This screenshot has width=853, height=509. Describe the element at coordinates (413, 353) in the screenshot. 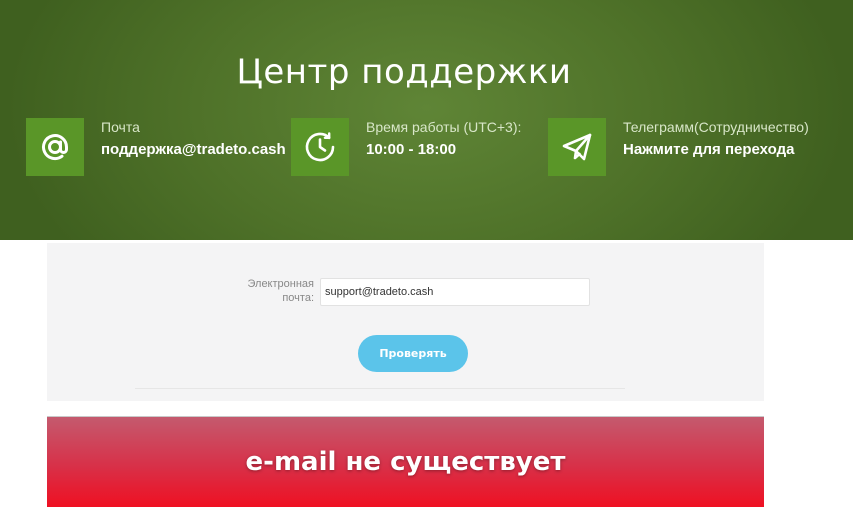

I see `check-button: Проверять` at that location.